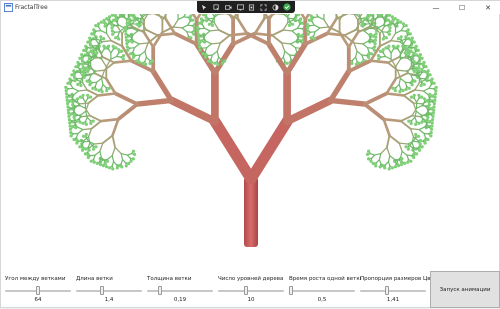 The image size is (500, 309). Describe the element at coordinates (322, 300) in the screenshot. I see `growth-time-value: 0,5` at that location.